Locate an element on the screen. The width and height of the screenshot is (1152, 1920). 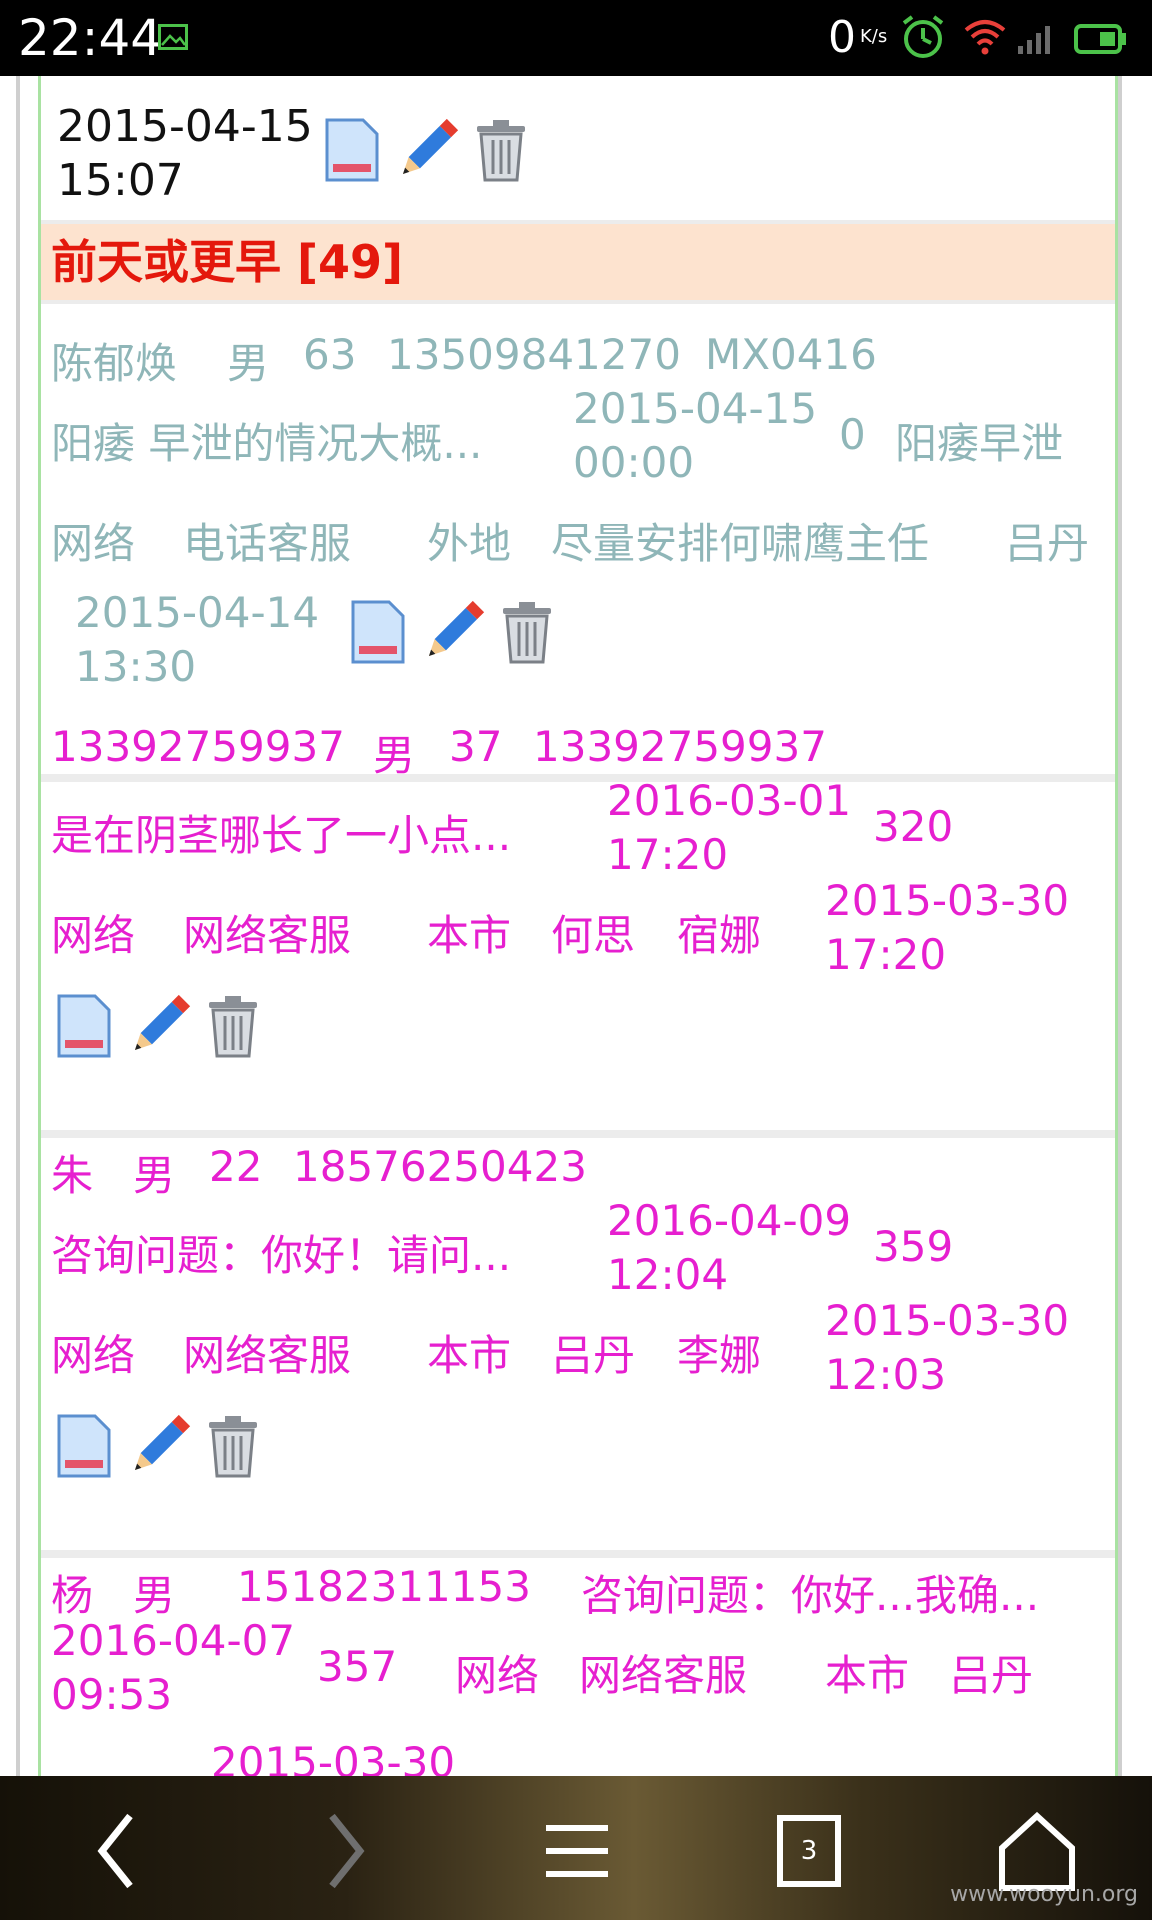
patient-age: 63 is located at coordinates (330, 354).